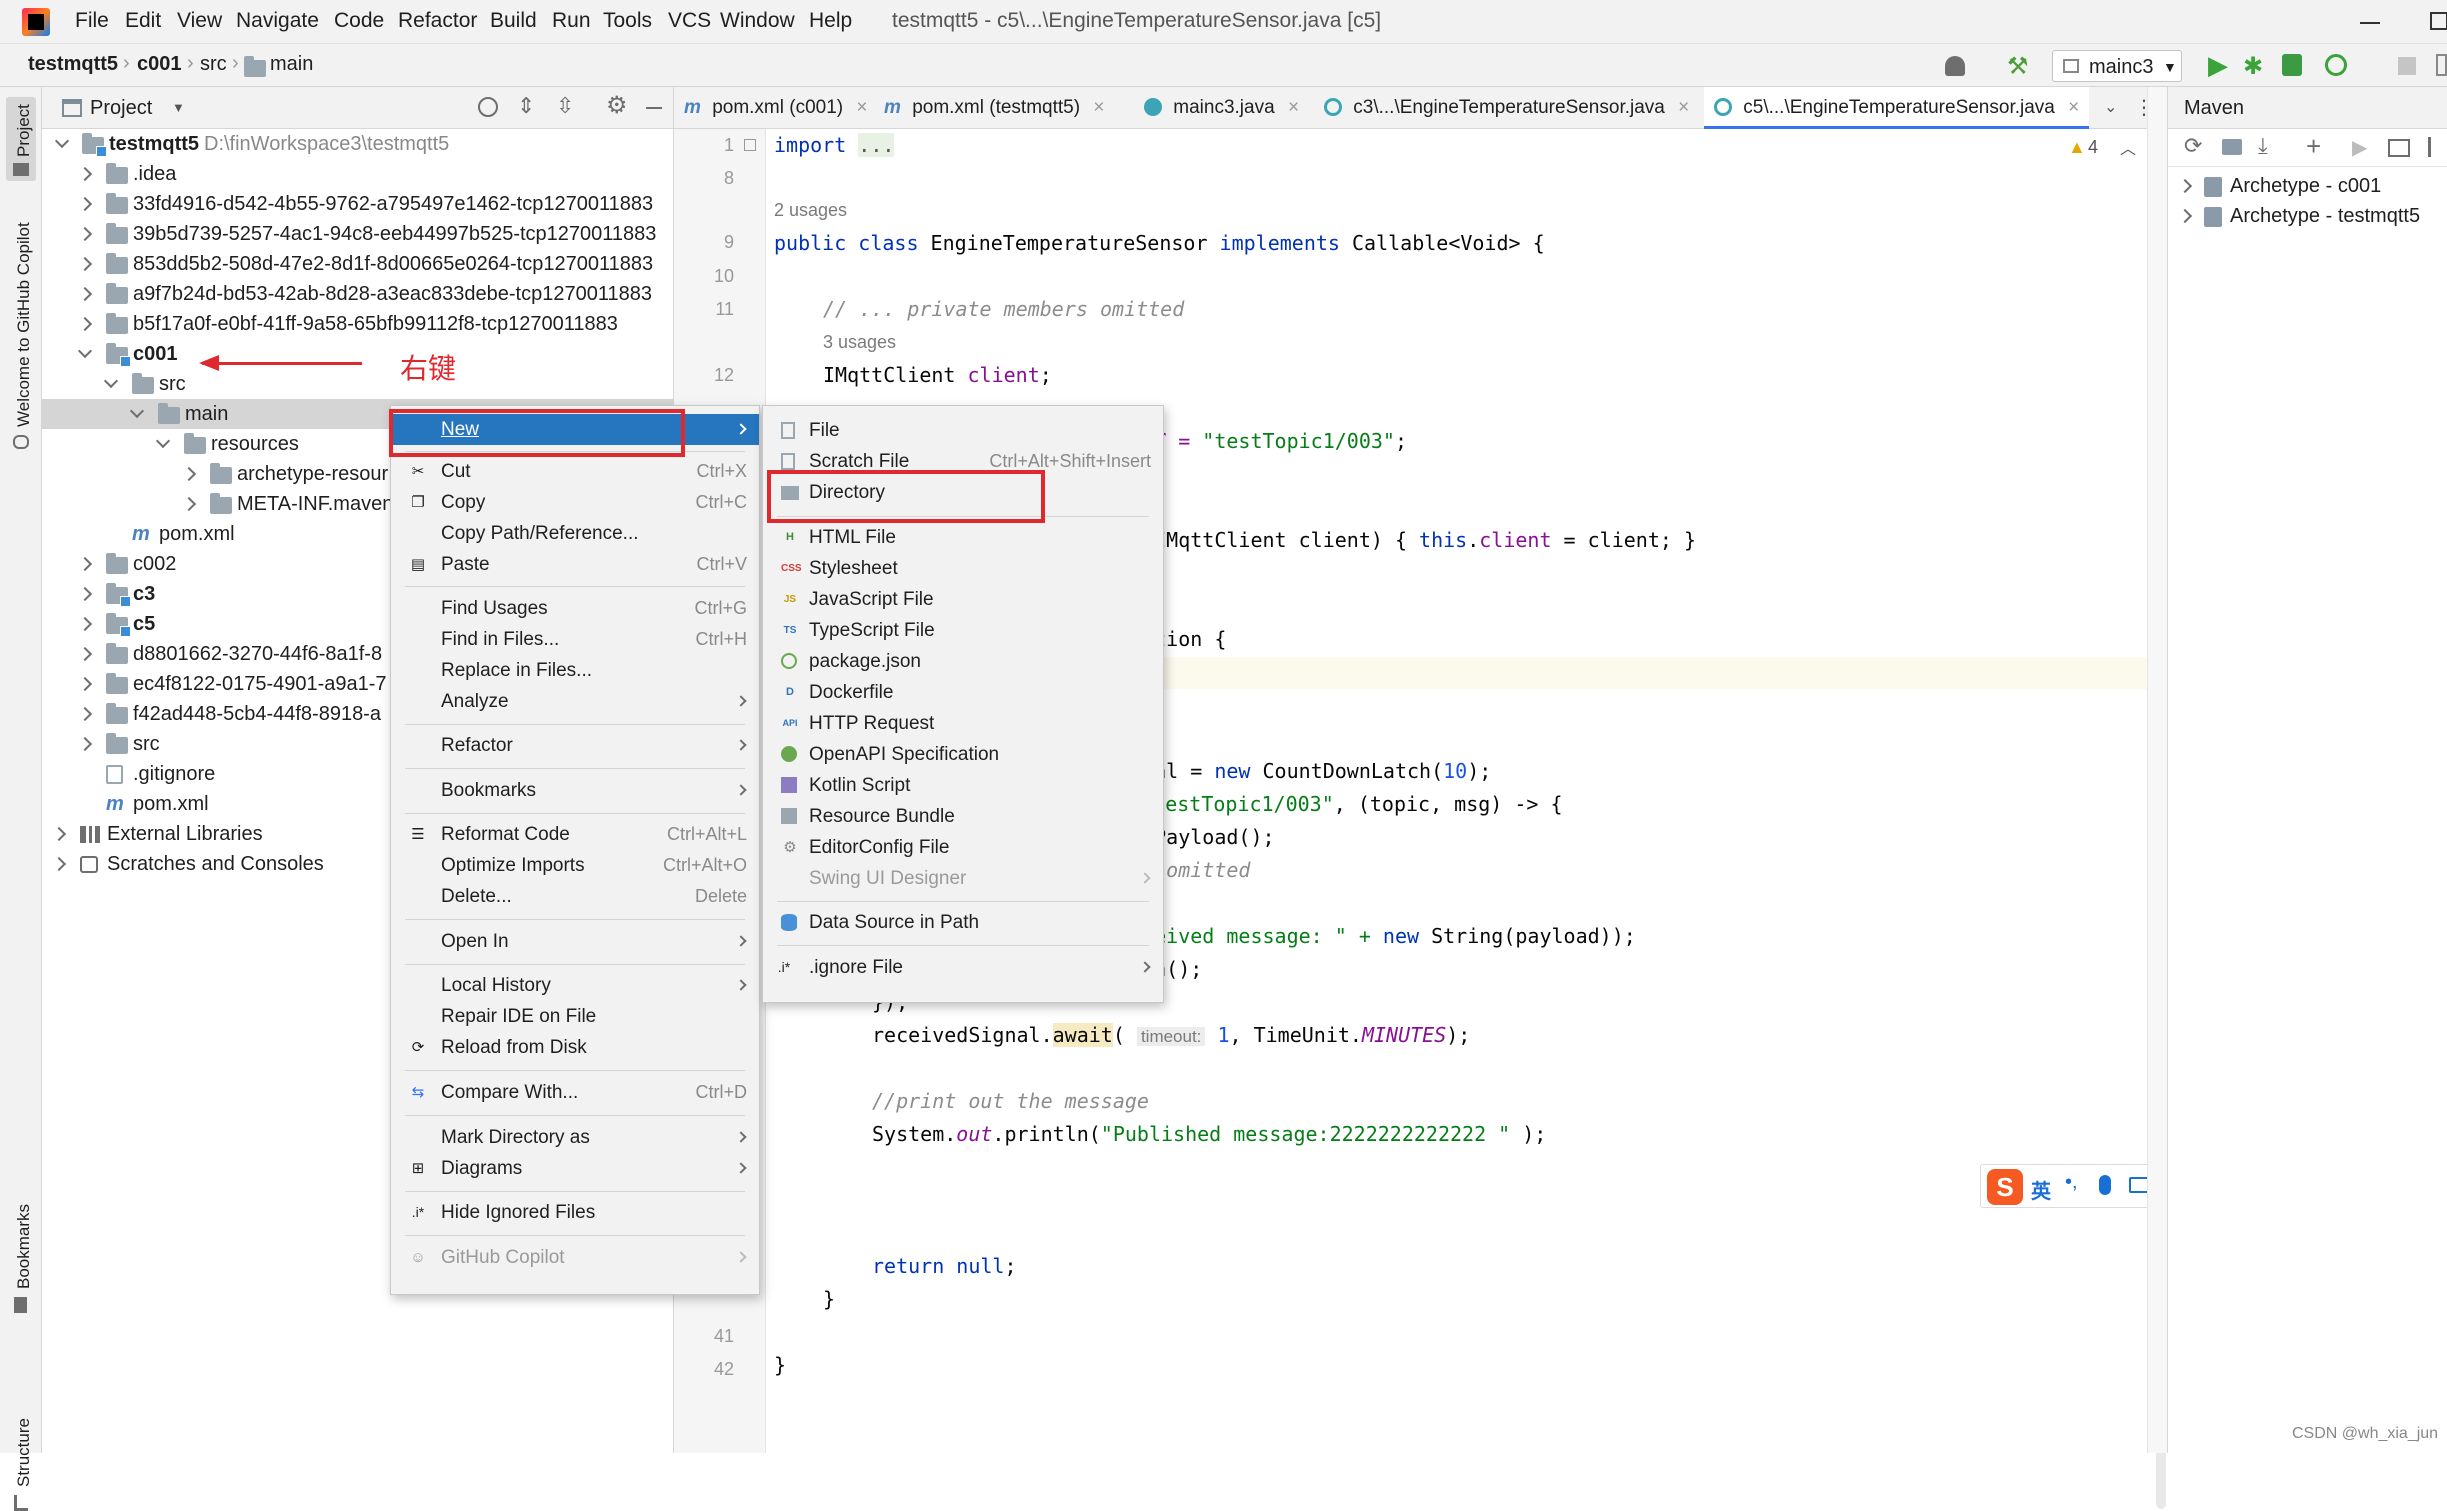 This screenshot has height=1511, width=2447. Describe the element at coordinates (963, 630) in the screenshot. I see `submenu-item-typescript: TS TypeScript File` at that location.